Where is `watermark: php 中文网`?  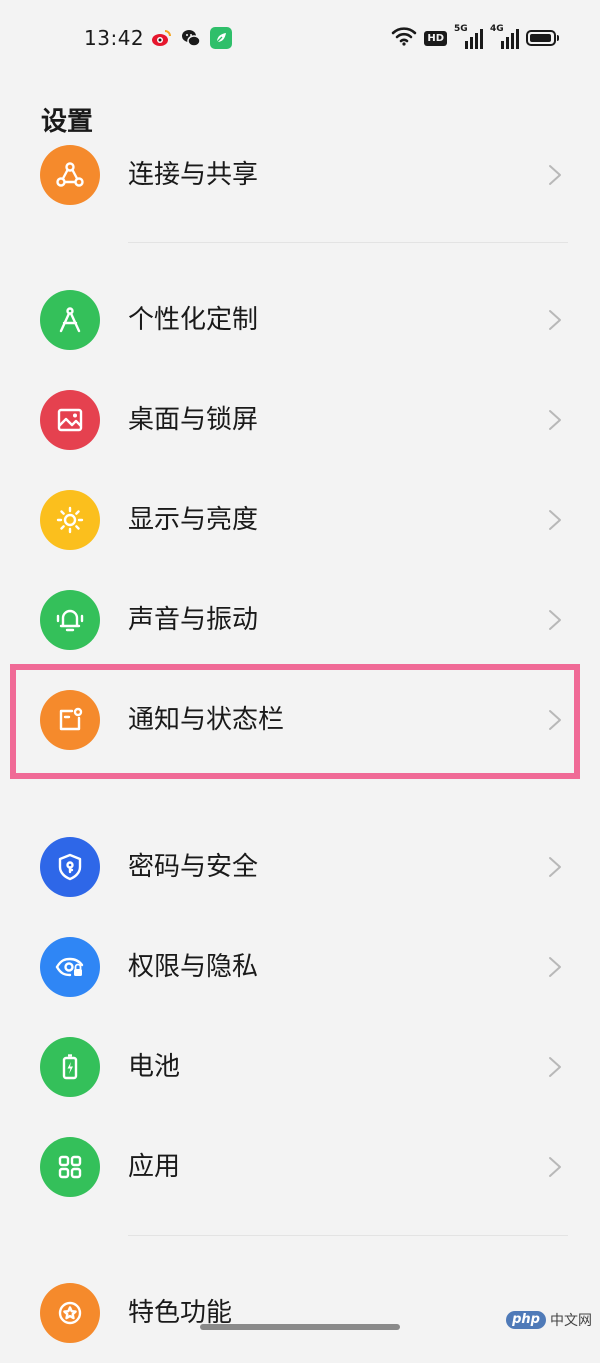 watermark: php 中文网 is located at coordinates (549, 1320).